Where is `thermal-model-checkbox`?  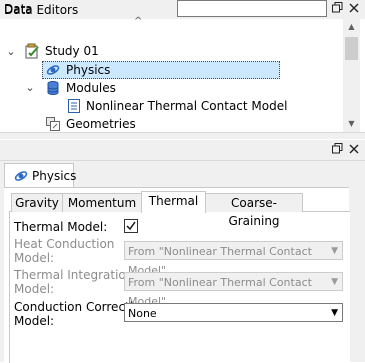 thermal-model-checkbox is located at coordinates (131, 226).